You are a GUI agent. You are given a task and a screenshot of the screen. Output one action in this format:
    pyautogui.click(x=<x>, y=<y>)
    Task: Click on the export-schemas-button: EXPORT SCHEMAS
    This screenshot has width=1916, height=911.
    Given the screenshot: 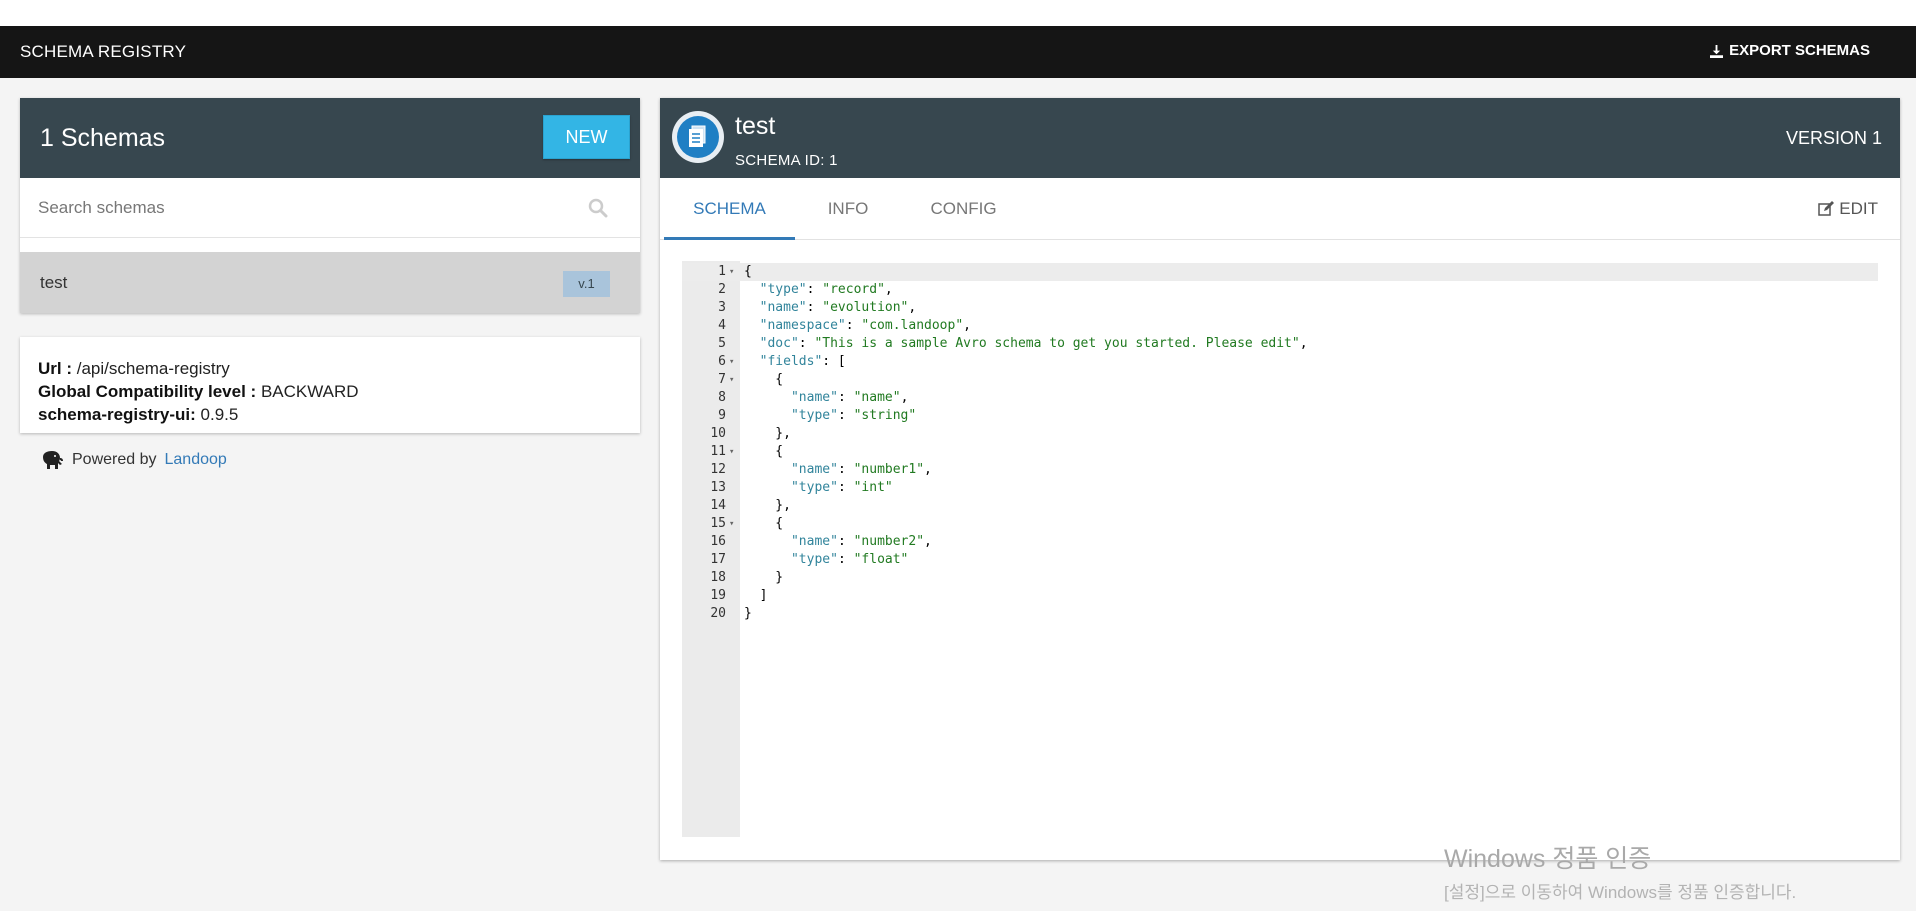 What is the action you would take?
    pyautogui.click(x=1790, y=51)
    